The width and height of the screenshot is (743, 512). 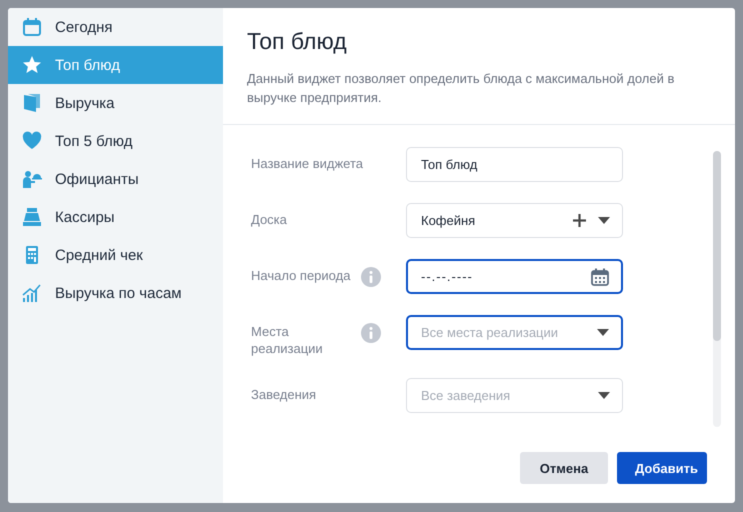 I want to click on star-icon, so click(x=32, y=65).